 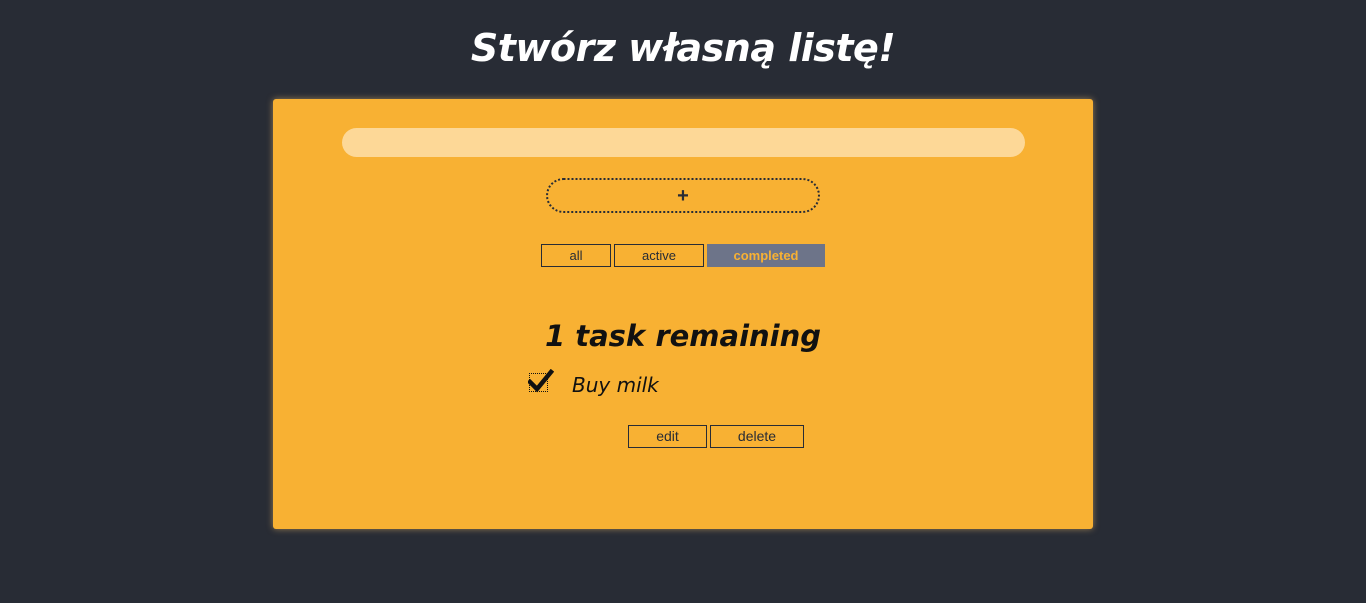 What do you see at coordinates (683, 48) in the screenshot?
I see `page-title: Stwórz własną listę!` at bounding box center [683, 48].